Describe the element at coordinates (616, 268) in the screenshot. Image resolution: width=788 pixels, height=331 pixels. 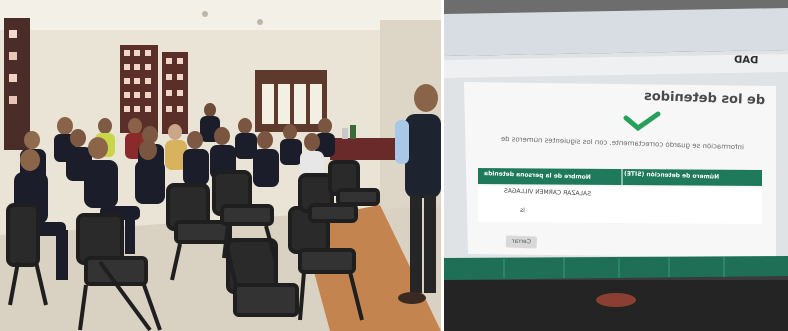
I see `footer-nav` at that location.